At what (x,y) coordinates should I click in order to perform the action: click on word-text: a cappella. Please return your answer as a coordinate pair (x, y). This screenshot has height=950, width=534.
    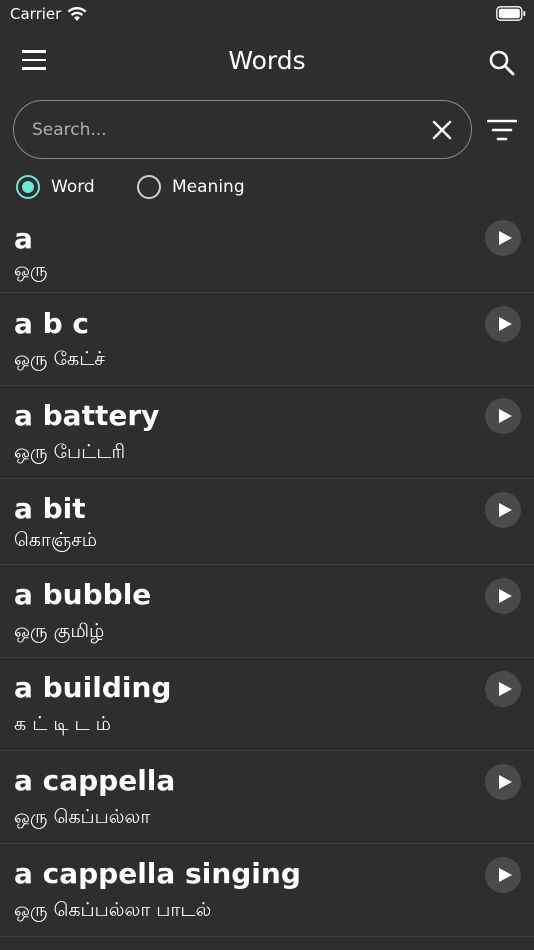
    Looking at the image, I should click on (95, 780).